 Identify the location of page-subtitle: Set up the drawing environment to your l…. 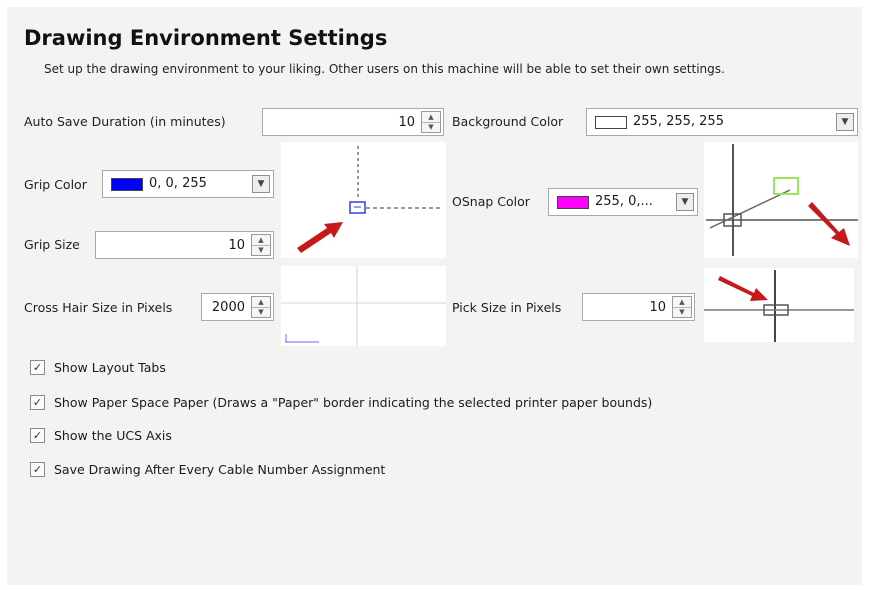
(384, 69).